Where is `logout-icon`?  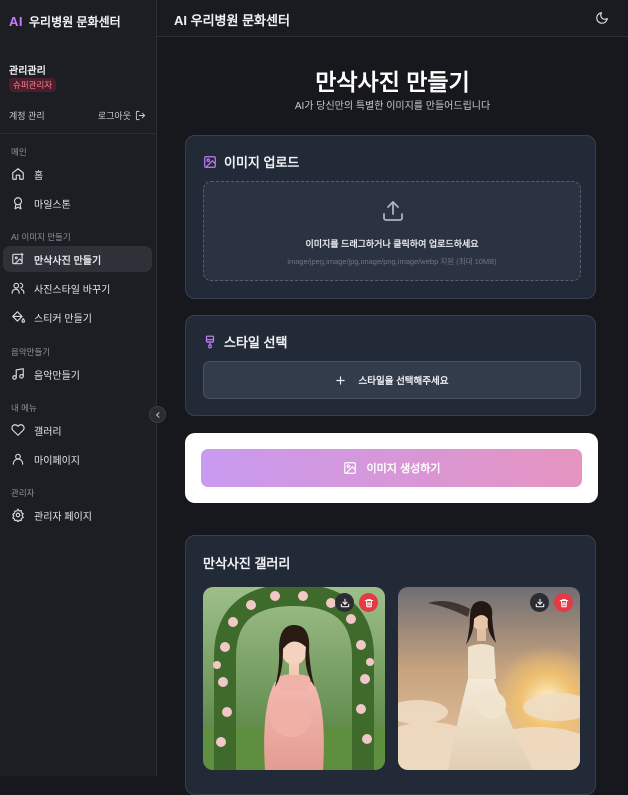 logout-icon is located at coordinates (140, 115).